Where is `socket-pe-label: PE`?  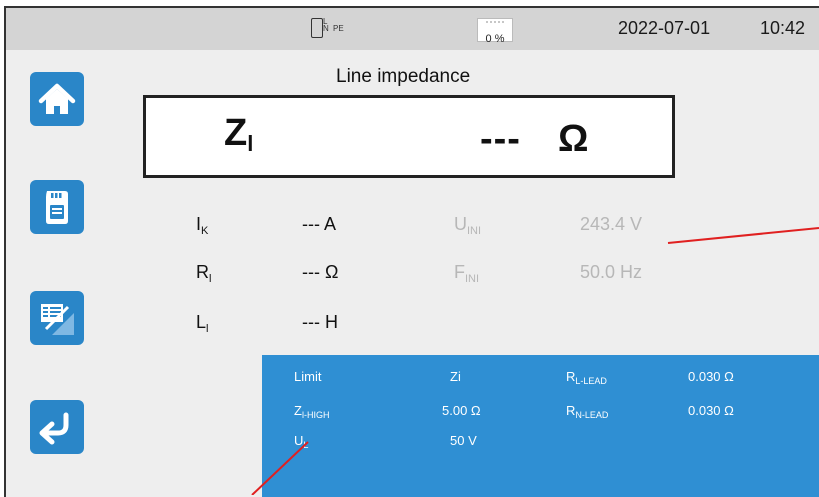 socket-pe-label: PE is located at coordinates (338, 28).